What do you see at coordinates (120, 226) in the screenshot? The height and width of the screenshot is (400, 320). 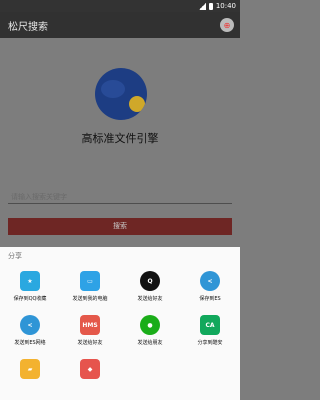 I see `search-button: 搜索` at bounding box center [120, 226].